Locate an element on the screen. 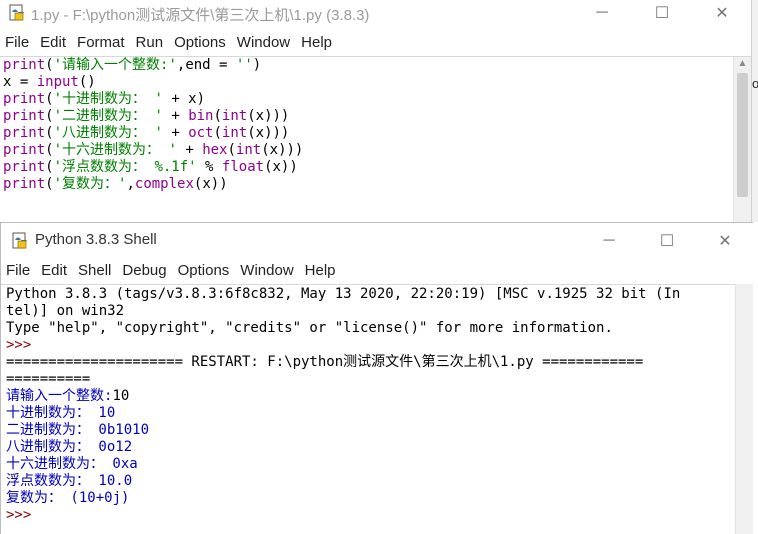  shell-titlebar: Python 3.8.3 Shell ─ ☐ ✕ is located at coordinates (377, 239).